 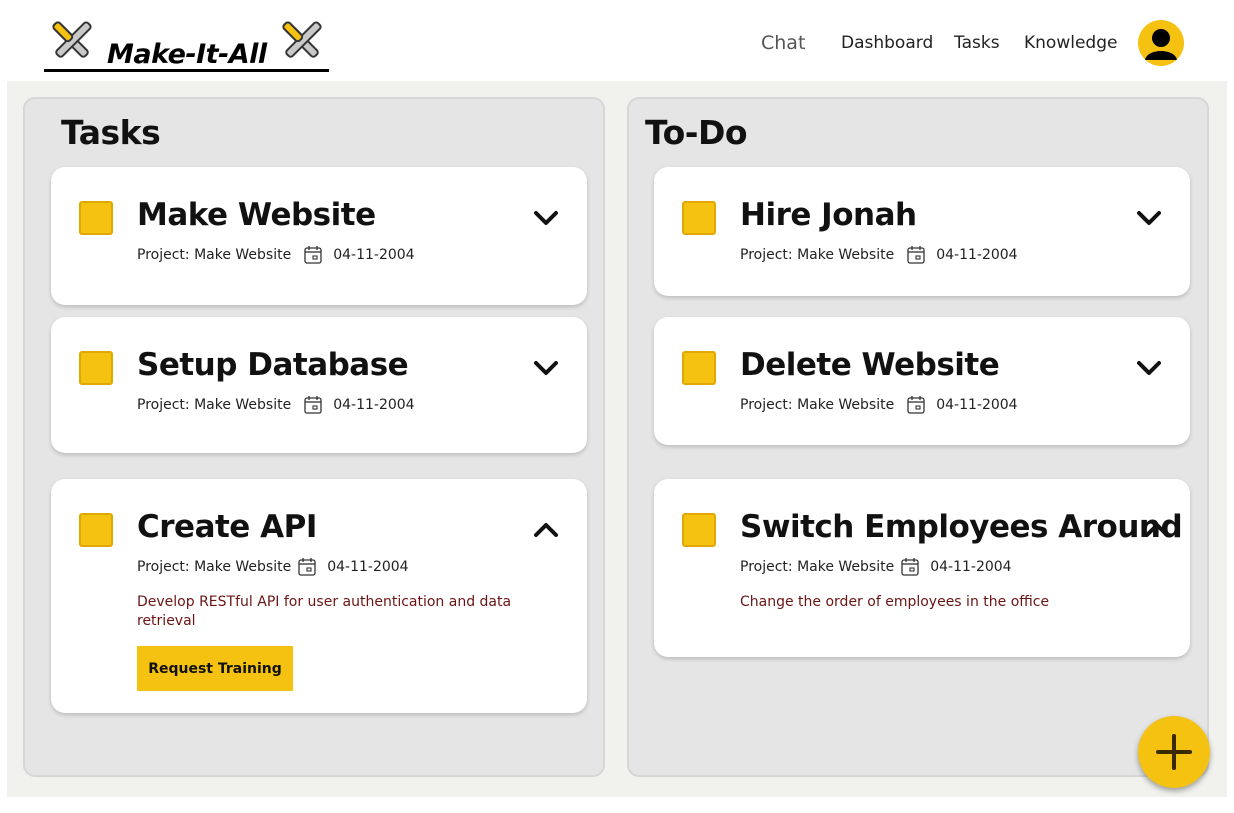 What do you see at coordinates (227, 527) in the screenshot?
I see `task-title: Create API` at bounding box center [227, 527].